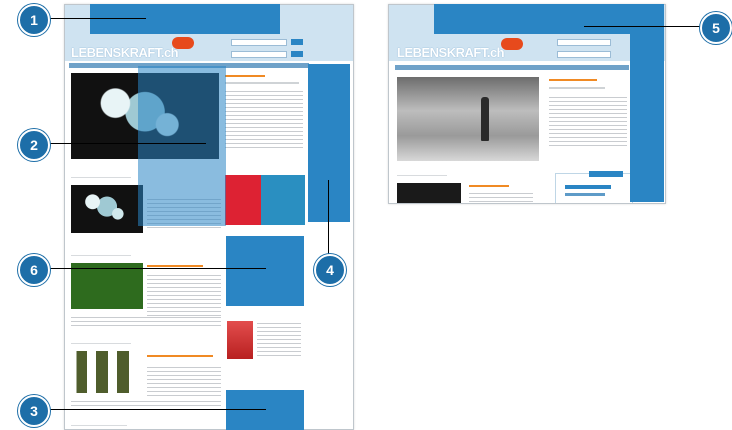 Image resolution: width=732 pixels, height=430 pixels. Describe the element at coordinates (245, 76) in the screenshot. I see `left-page-hero-kicker` at that location.